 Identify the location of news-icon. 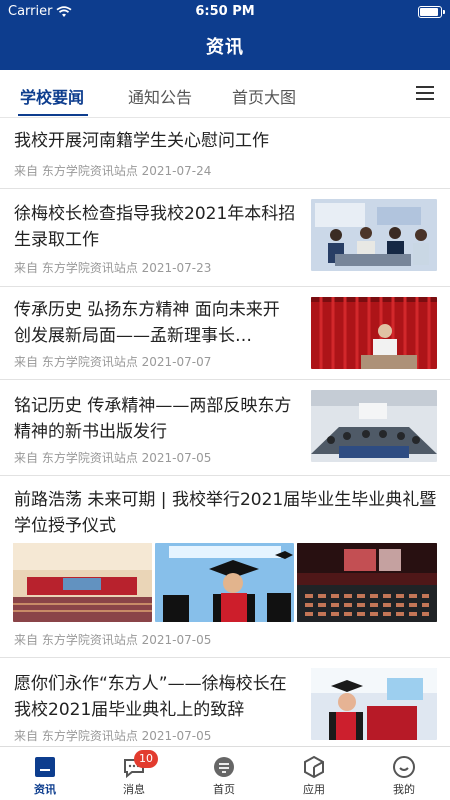
(45, 767).